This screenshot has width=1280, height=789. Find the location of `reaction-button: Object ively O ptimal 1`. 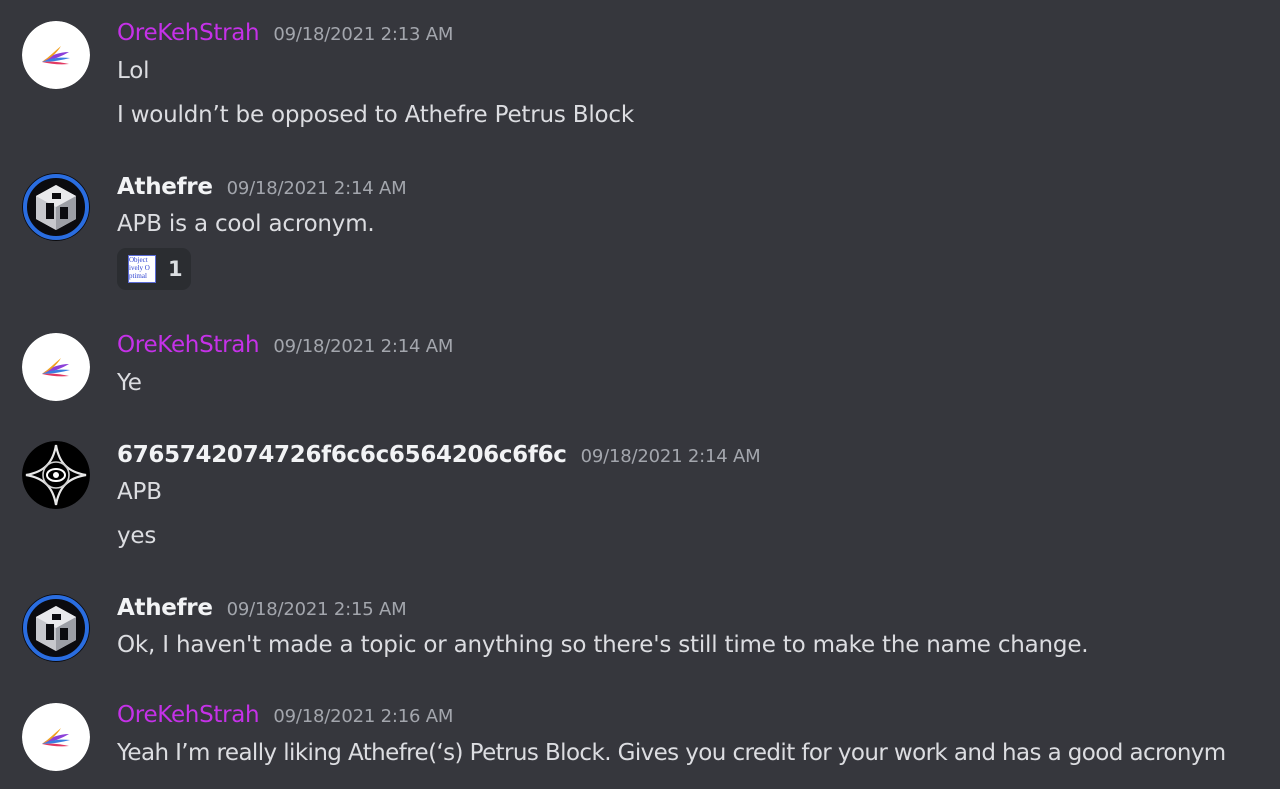

reaction-button: Object ively O ptimal 1 is located at coordinates (154, 269).